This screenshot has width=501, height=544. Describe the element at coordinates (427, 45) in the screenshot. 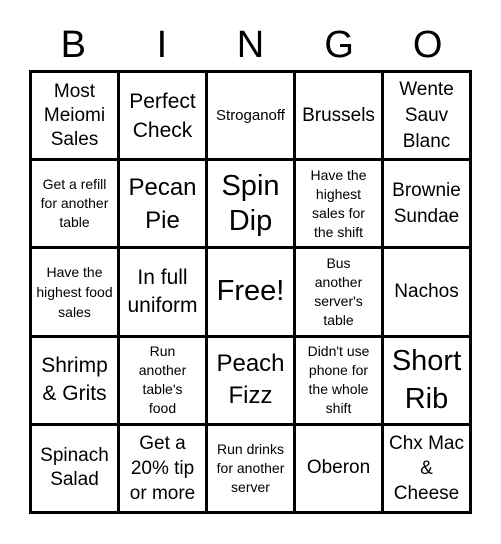

I see `header-letter-o: O` at that location.